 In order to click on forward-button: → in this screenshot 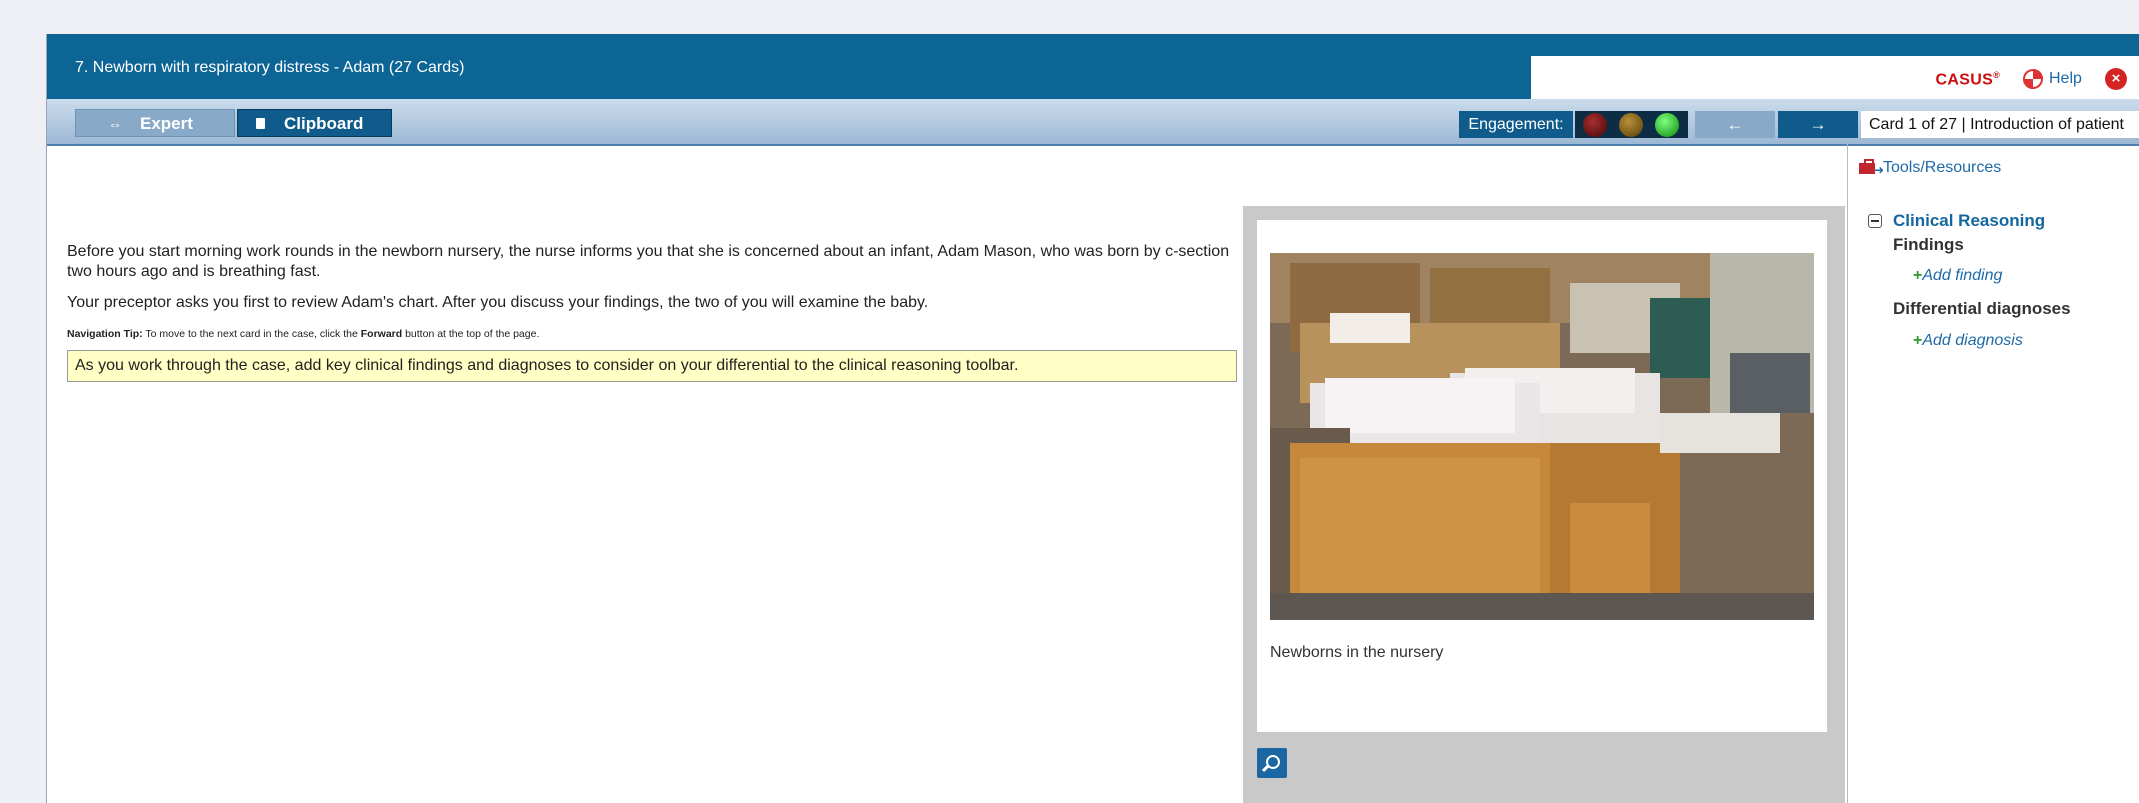, I will do `click(1818, 124)`.